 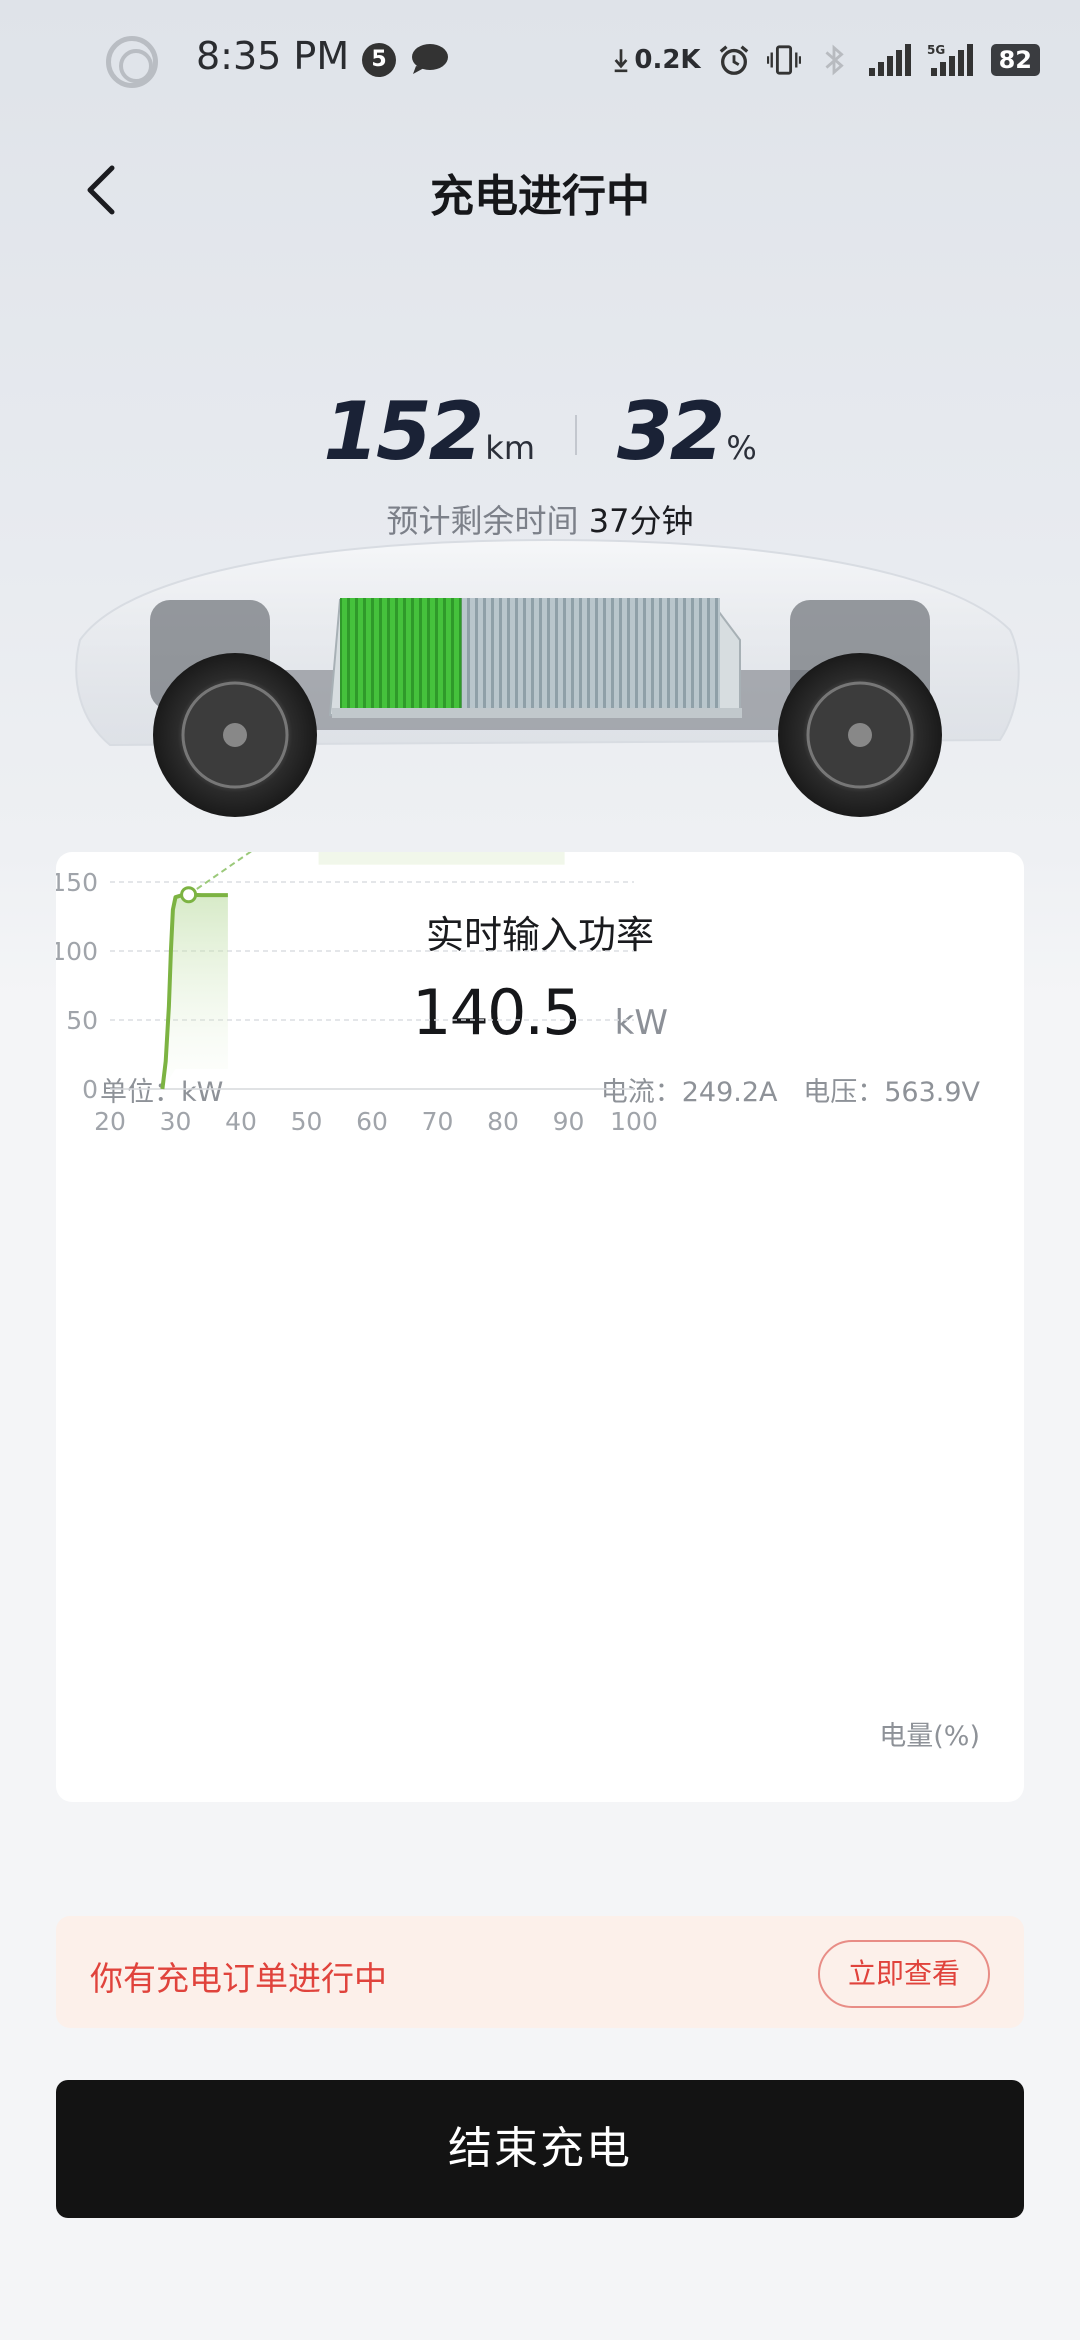 I want to click on notification-count-badge: 5, so click(x=379, y=60).